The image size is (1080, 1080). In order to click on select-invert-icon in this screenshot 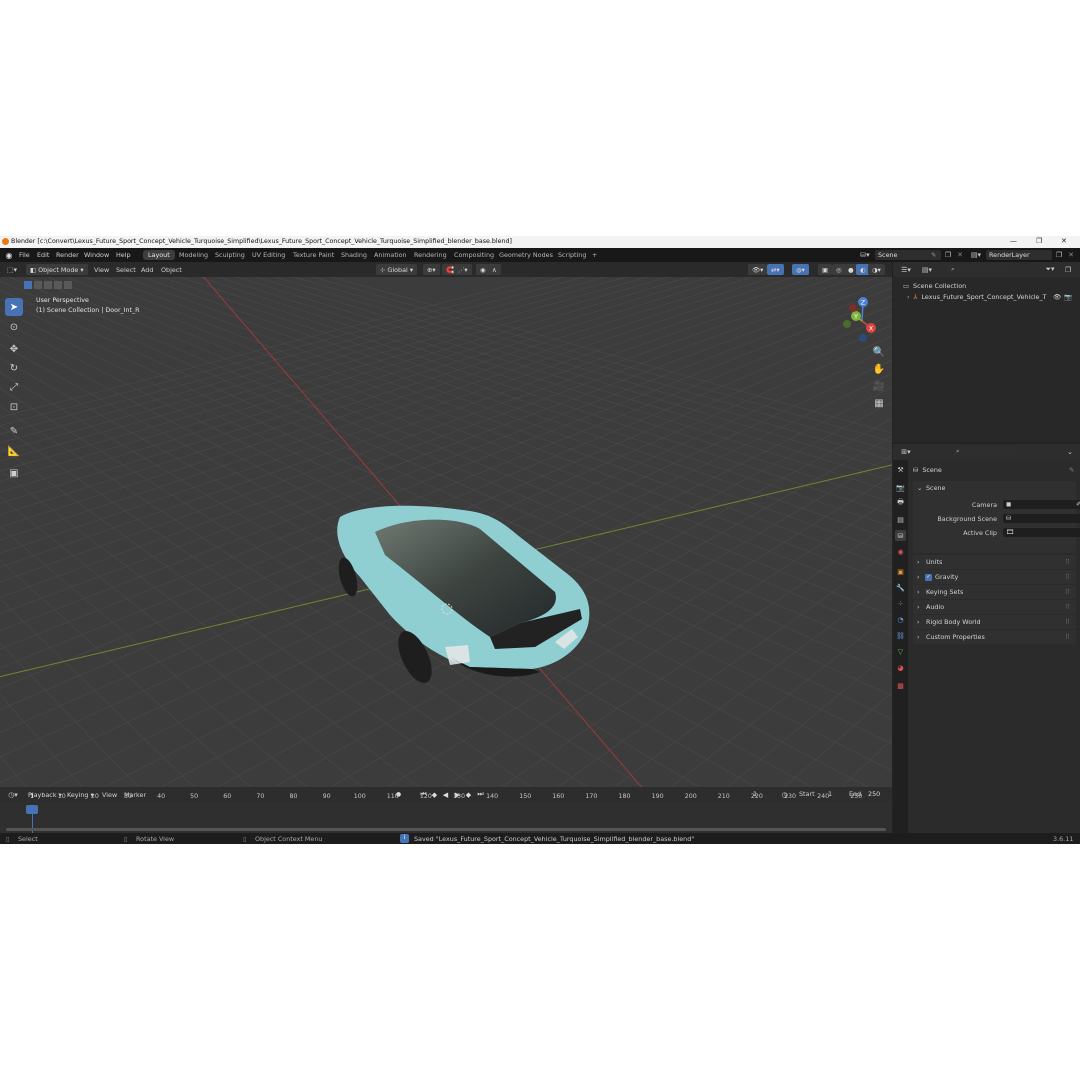, I will do `click(58, 285)`.